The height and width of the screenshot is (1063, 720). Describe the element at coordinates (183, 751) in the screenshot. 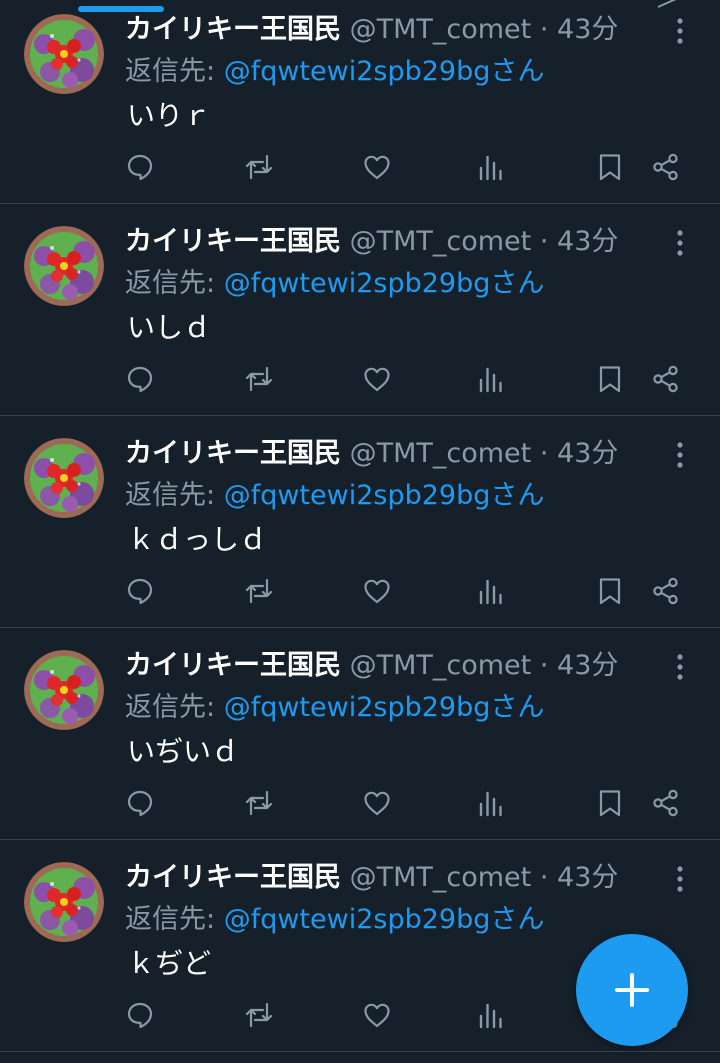

I see `tweet-text: いぢいｄ` at that location.